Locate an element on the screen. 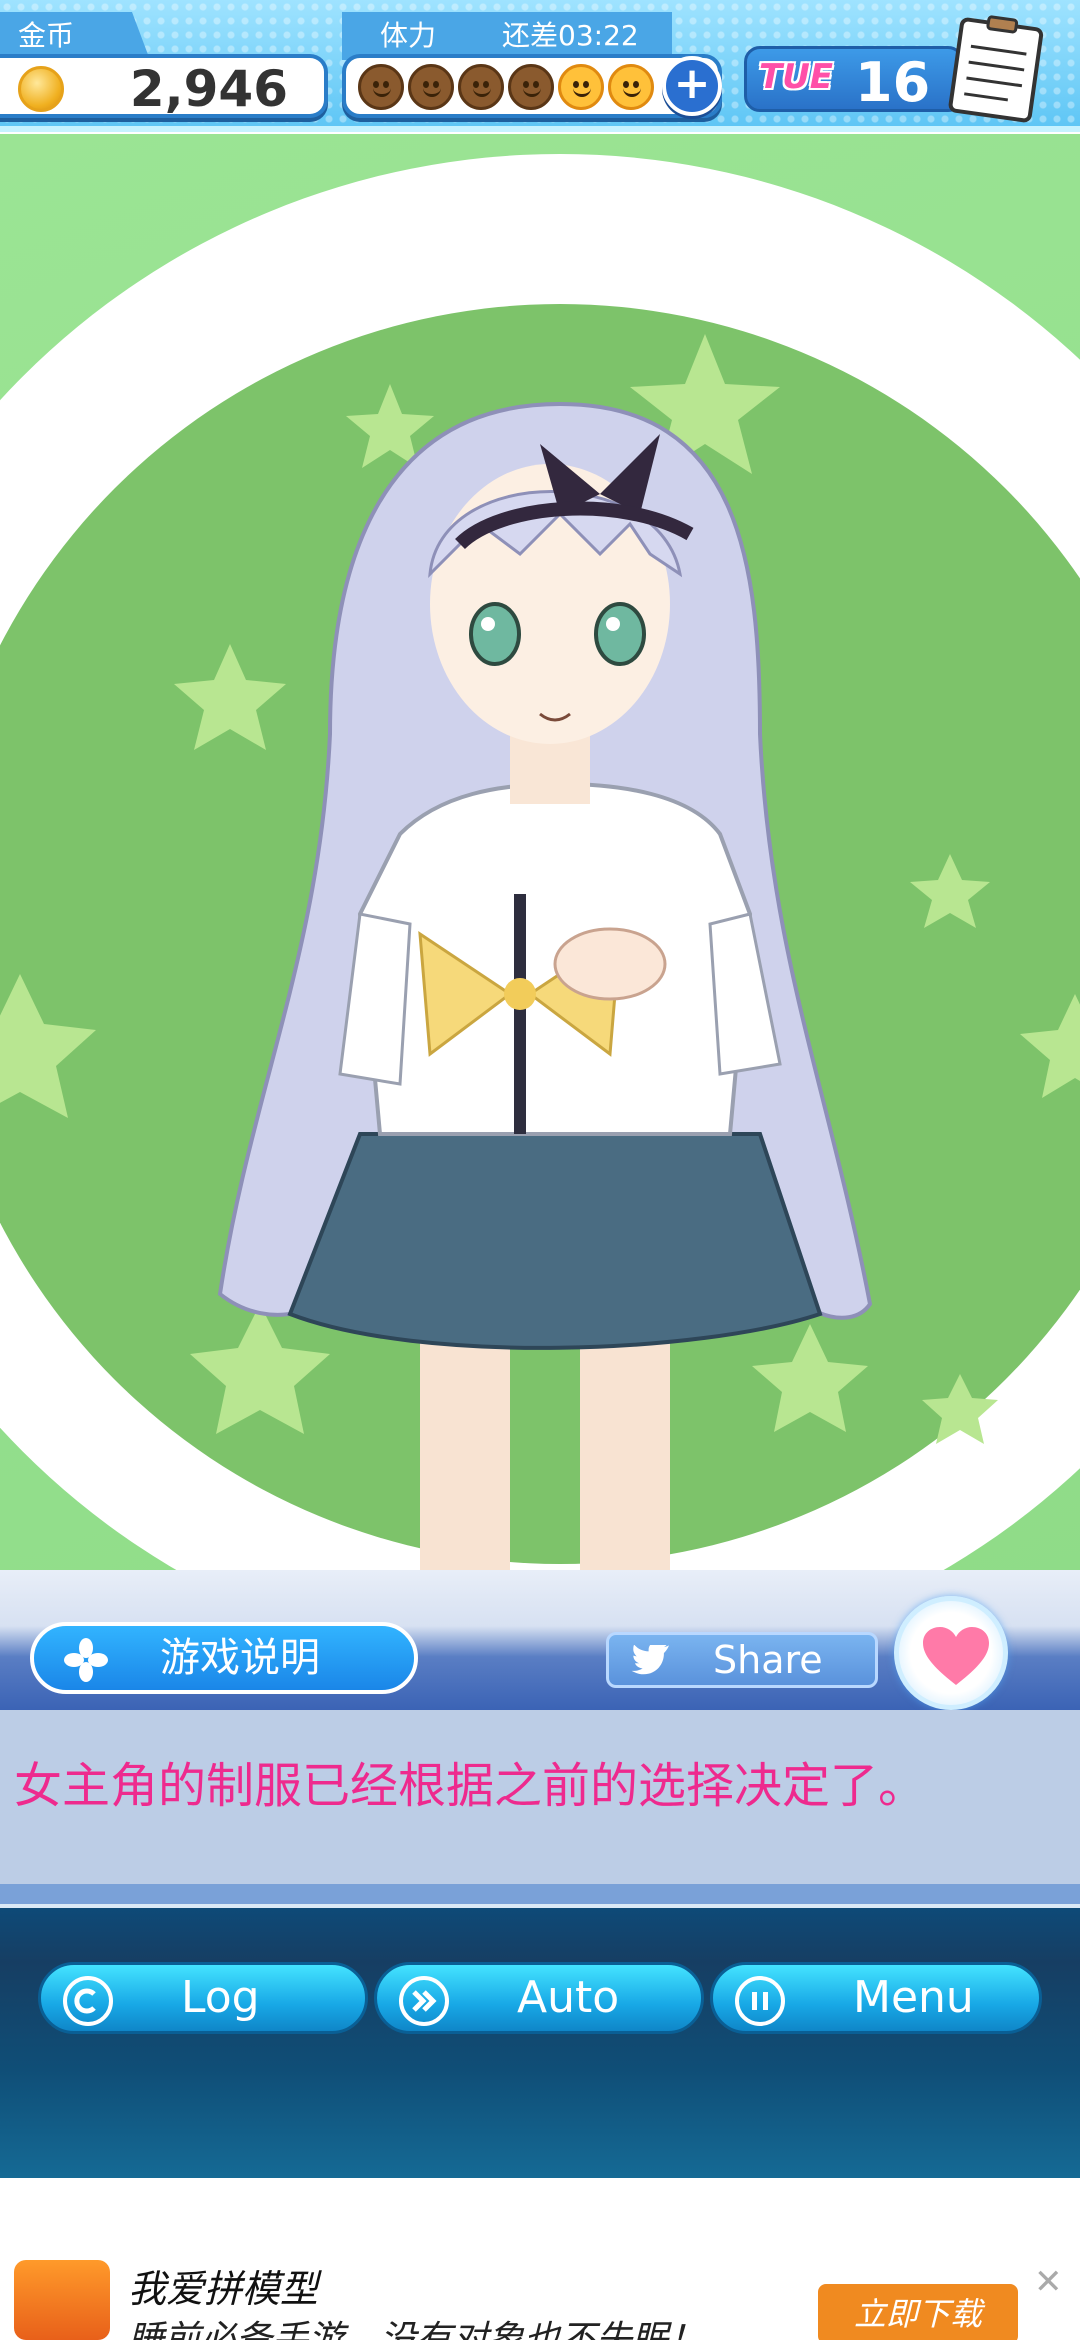 The image size is (1080, 2340). log-button: Log is located at coordinates (203, 1998).